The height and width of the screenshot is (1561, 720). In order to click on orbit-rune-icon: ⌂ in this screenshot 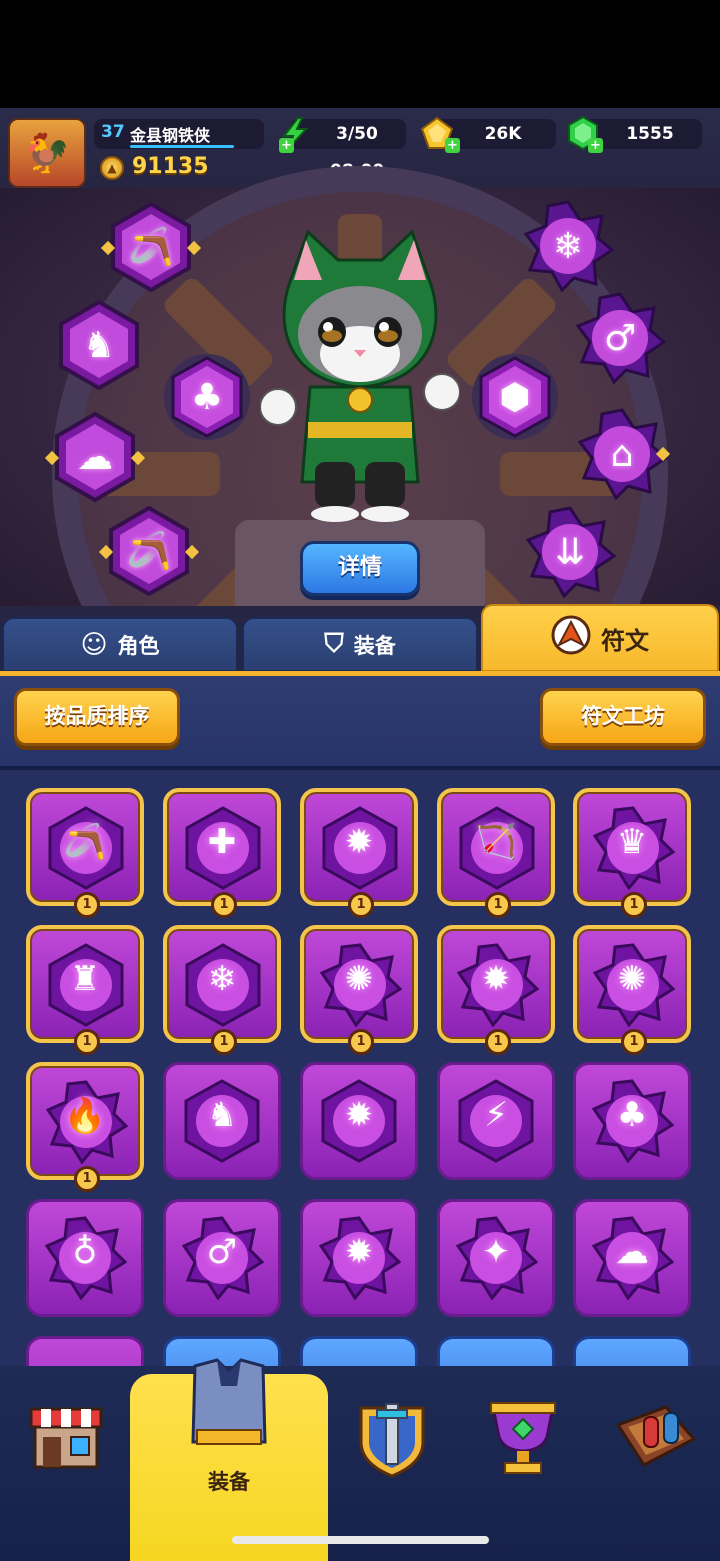, I will do `click(622, 454)`.